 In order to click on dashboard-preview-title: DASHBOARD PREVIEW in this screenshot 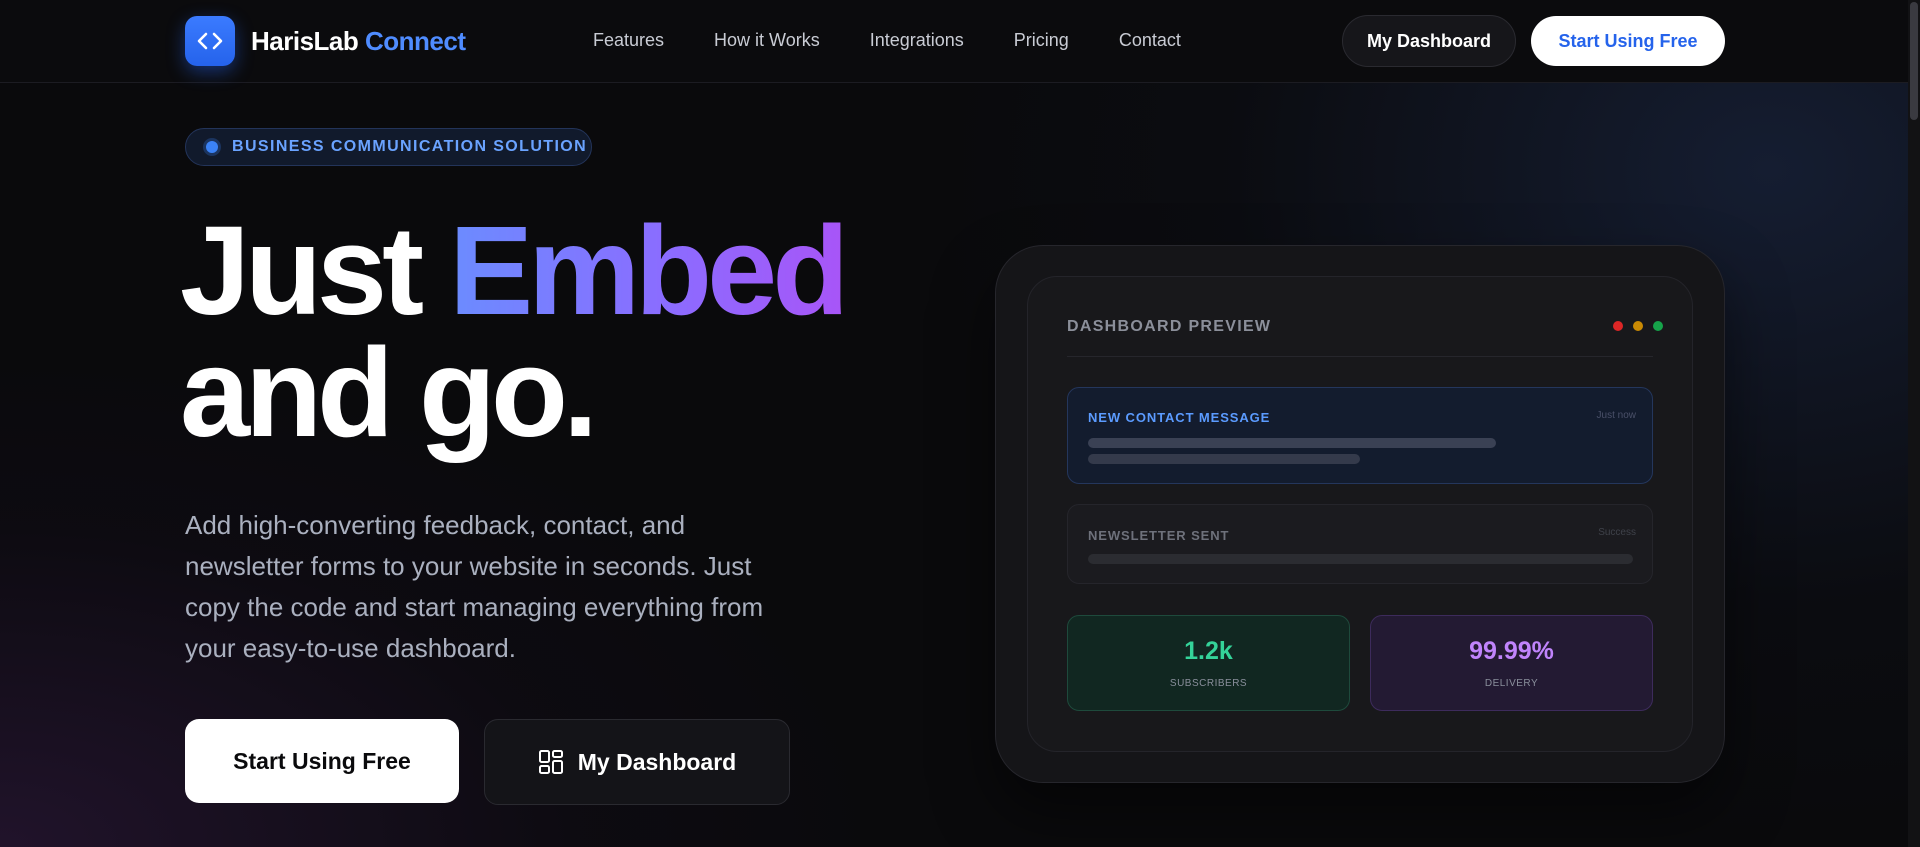, I will do `click(1169, 326)`.